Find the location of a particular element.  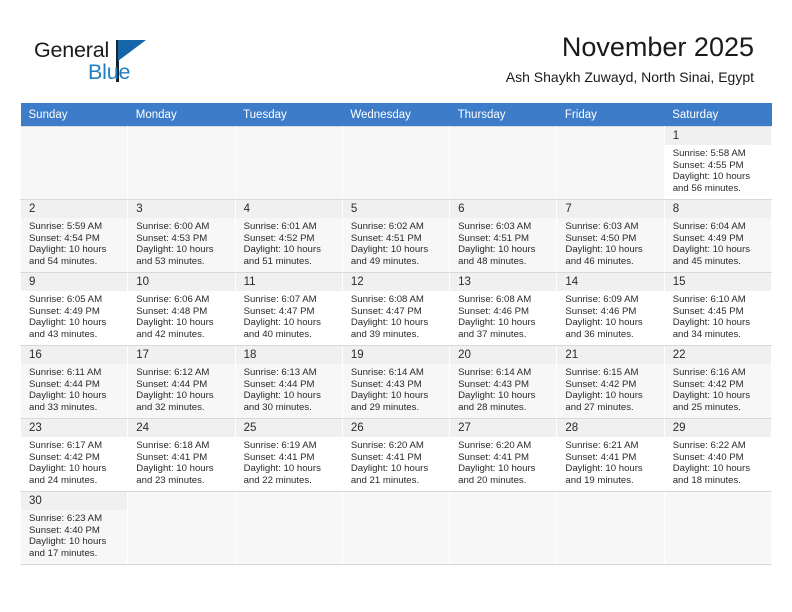

day-number: 27 is located at coordinates (503, 428).